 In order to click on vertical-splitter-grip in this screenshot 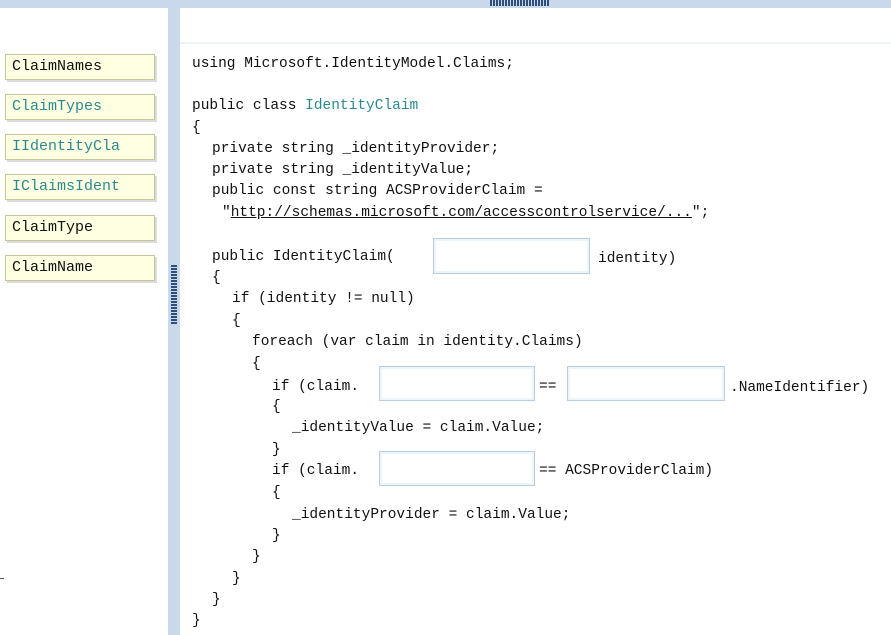, I will do `click(174, 295)`.